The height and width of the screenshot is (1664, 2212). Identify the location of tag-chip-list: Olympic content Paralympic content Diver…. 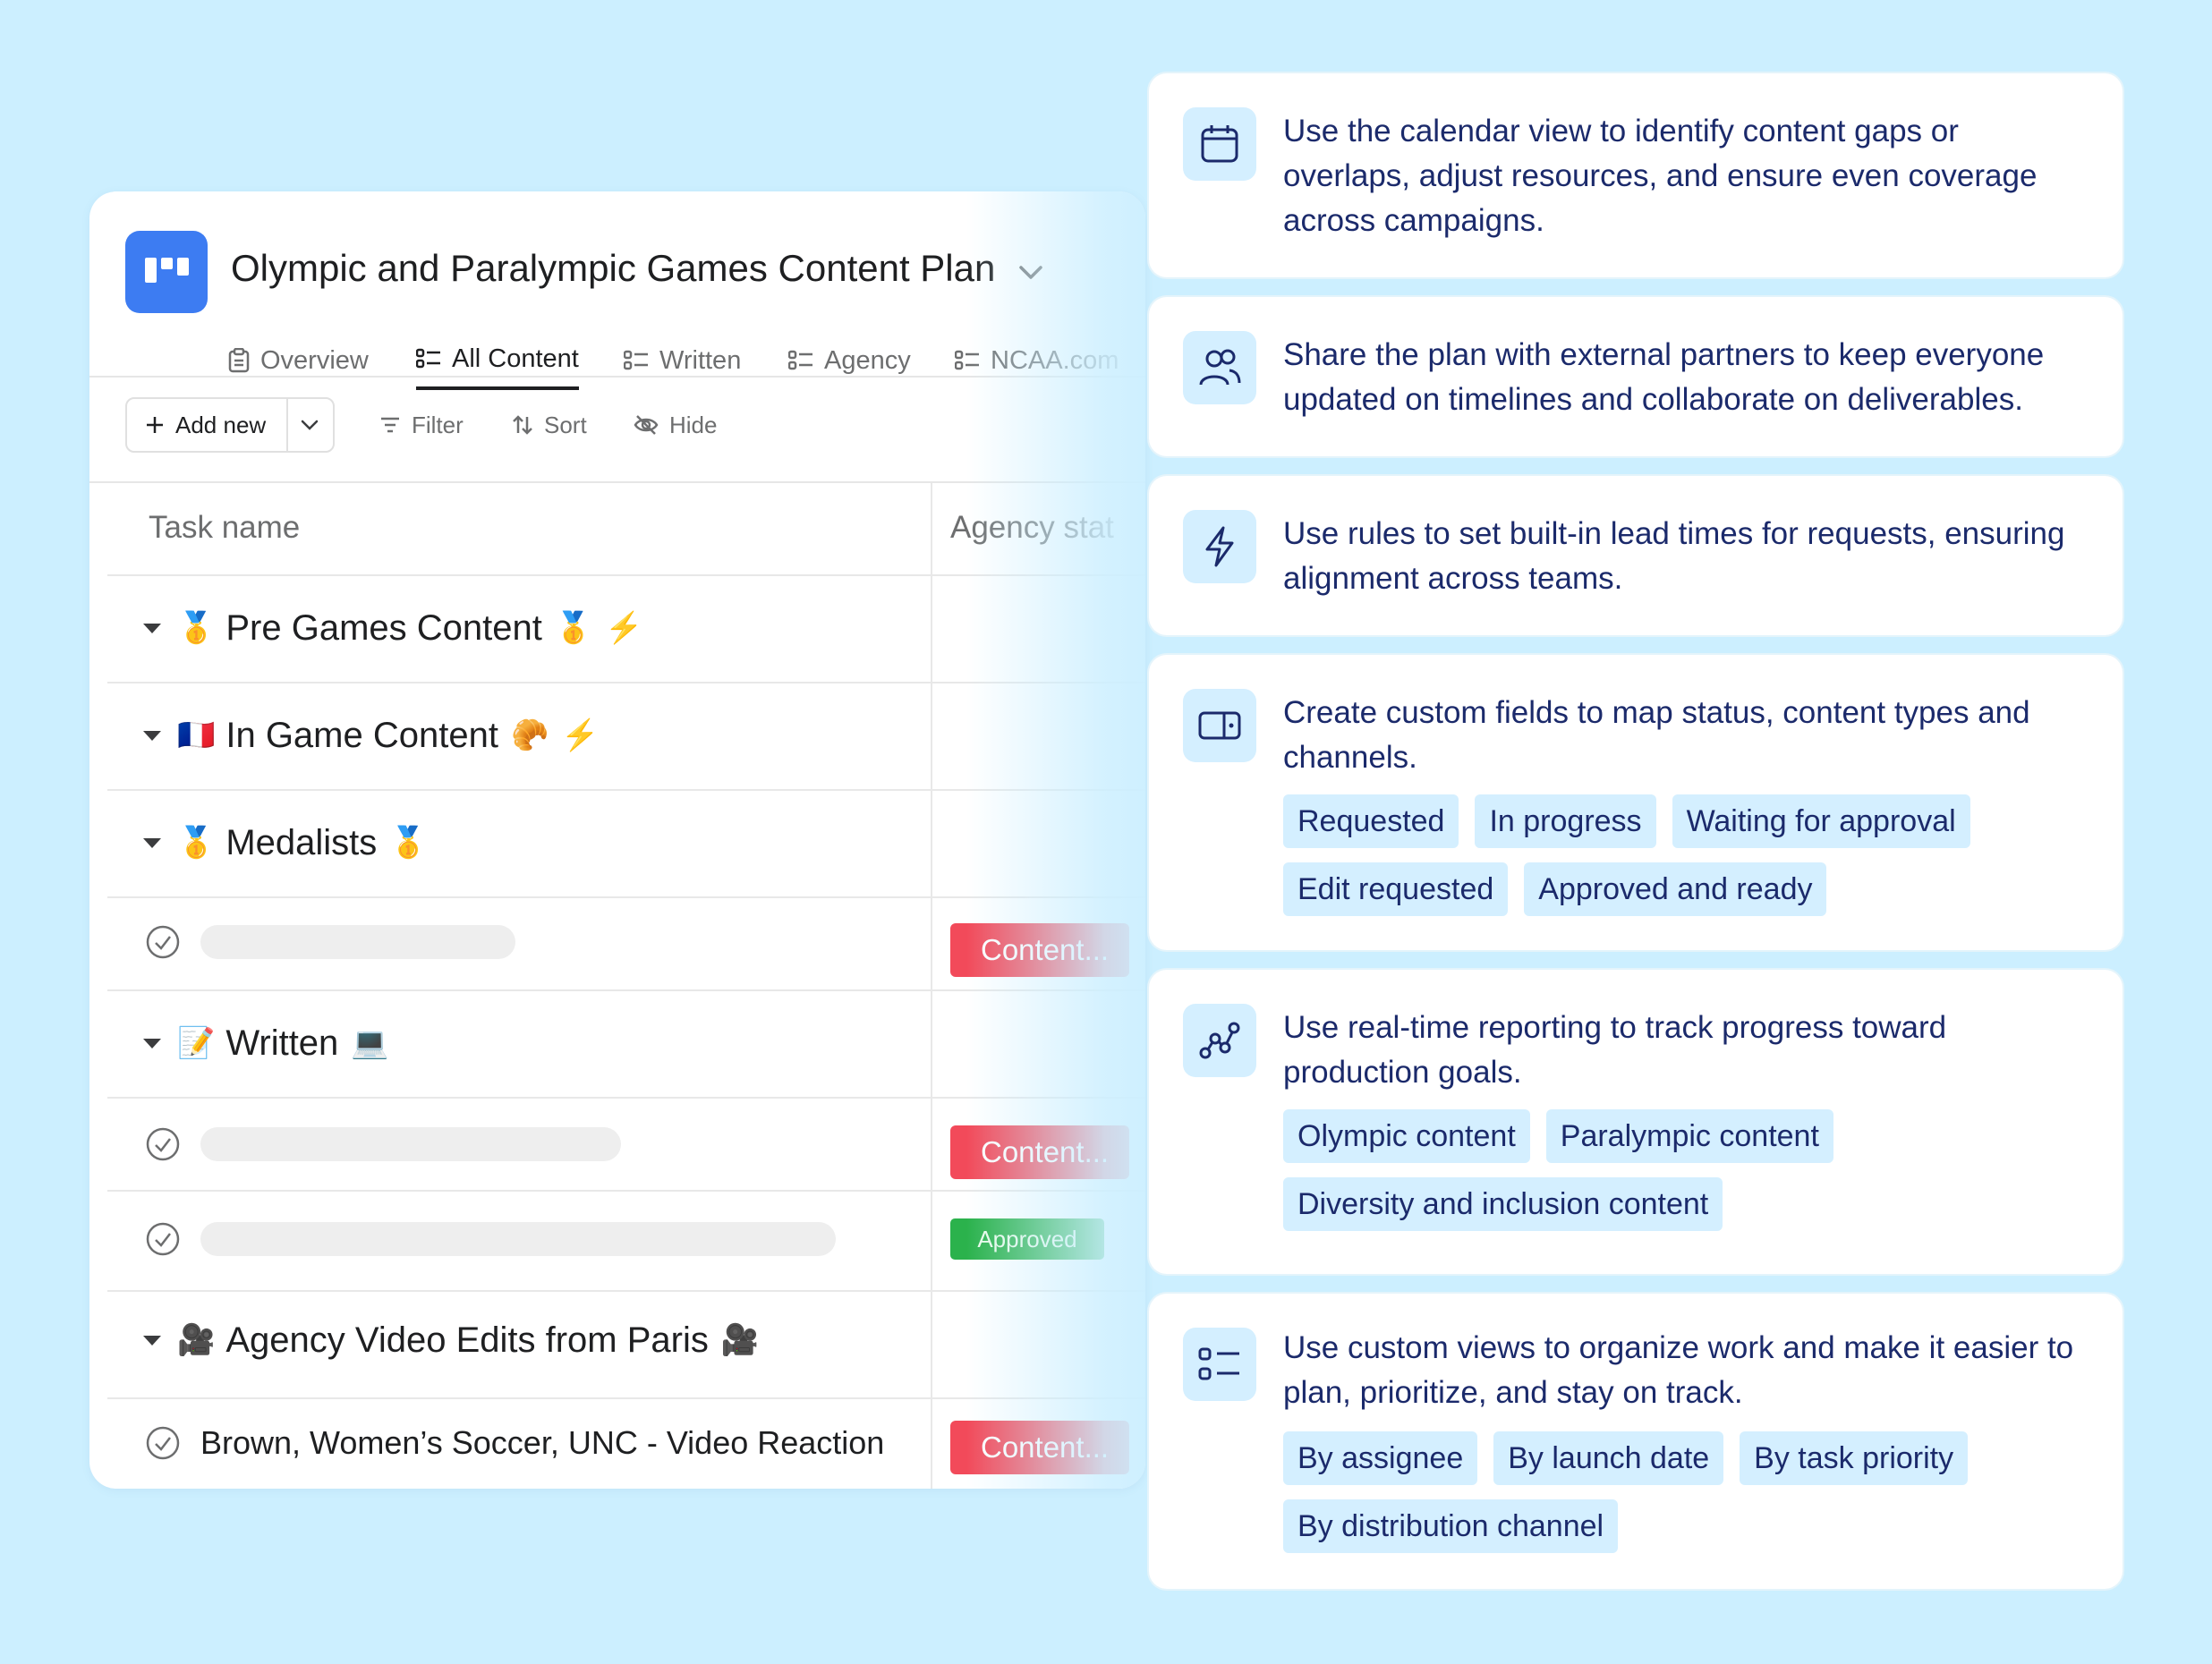
(1686, 1177).